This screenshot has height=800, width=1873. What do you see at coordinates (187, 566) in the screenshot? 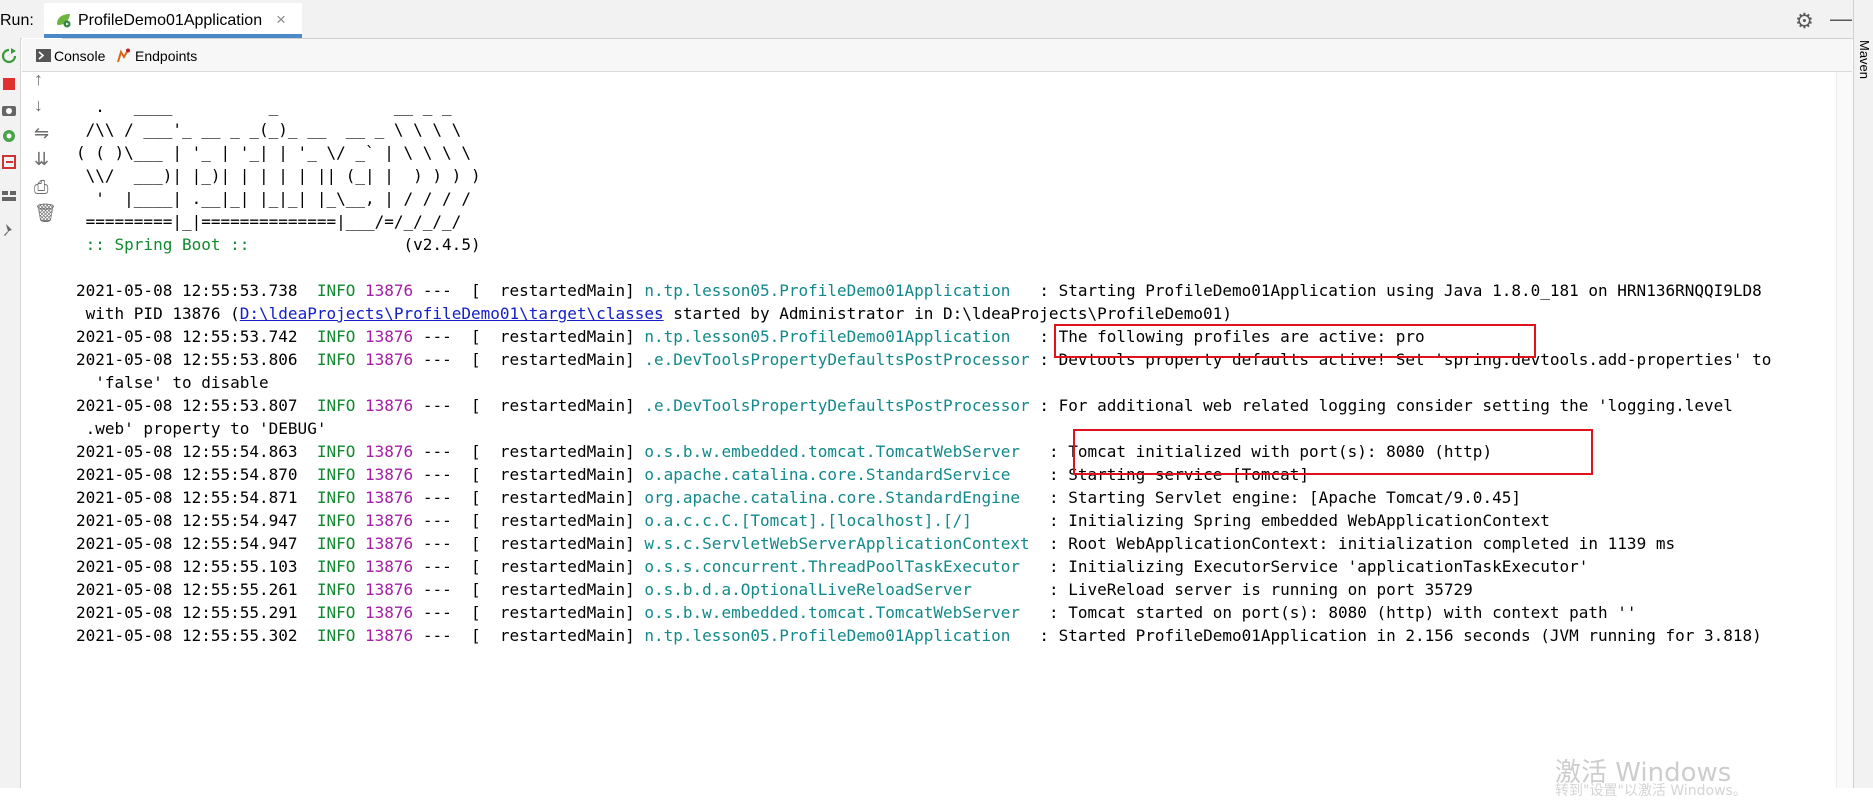
I see `log-timestamp: 2021-05-08 12:55:55.103` at bounding box center [187, 566].